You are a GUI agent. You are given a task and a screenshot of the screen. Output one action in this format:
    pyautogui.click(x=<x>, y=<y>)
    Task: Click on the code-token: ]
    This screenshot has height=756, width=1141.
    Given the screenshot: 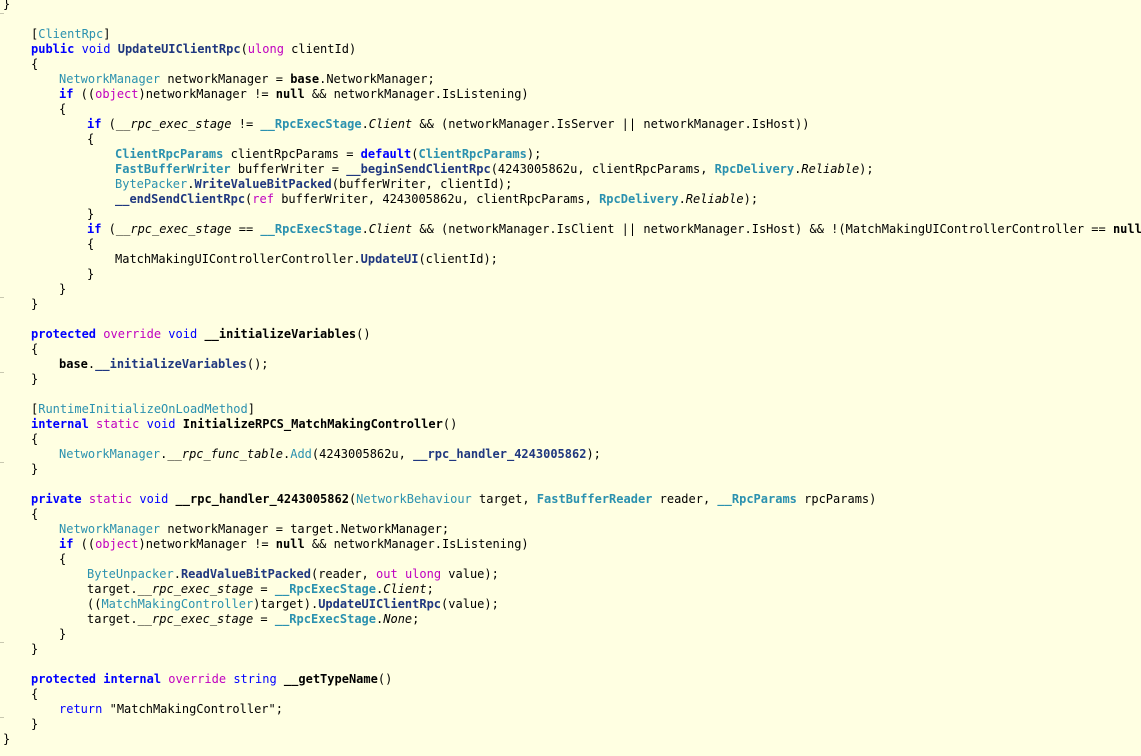 What is the action you would take?
    pyautogui.click(x=251, y=409)
    